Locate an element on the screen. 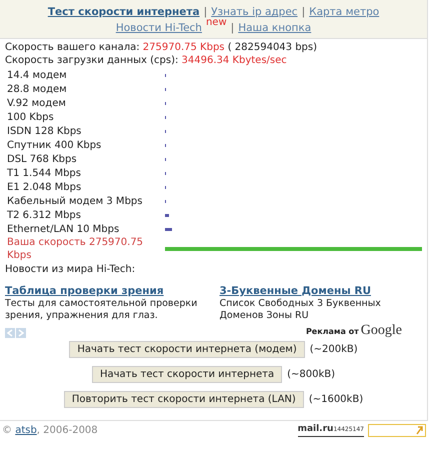 The image size is (448, 450). speed-label: ISDN 128 Kbps is located at coordinates (44, 131).